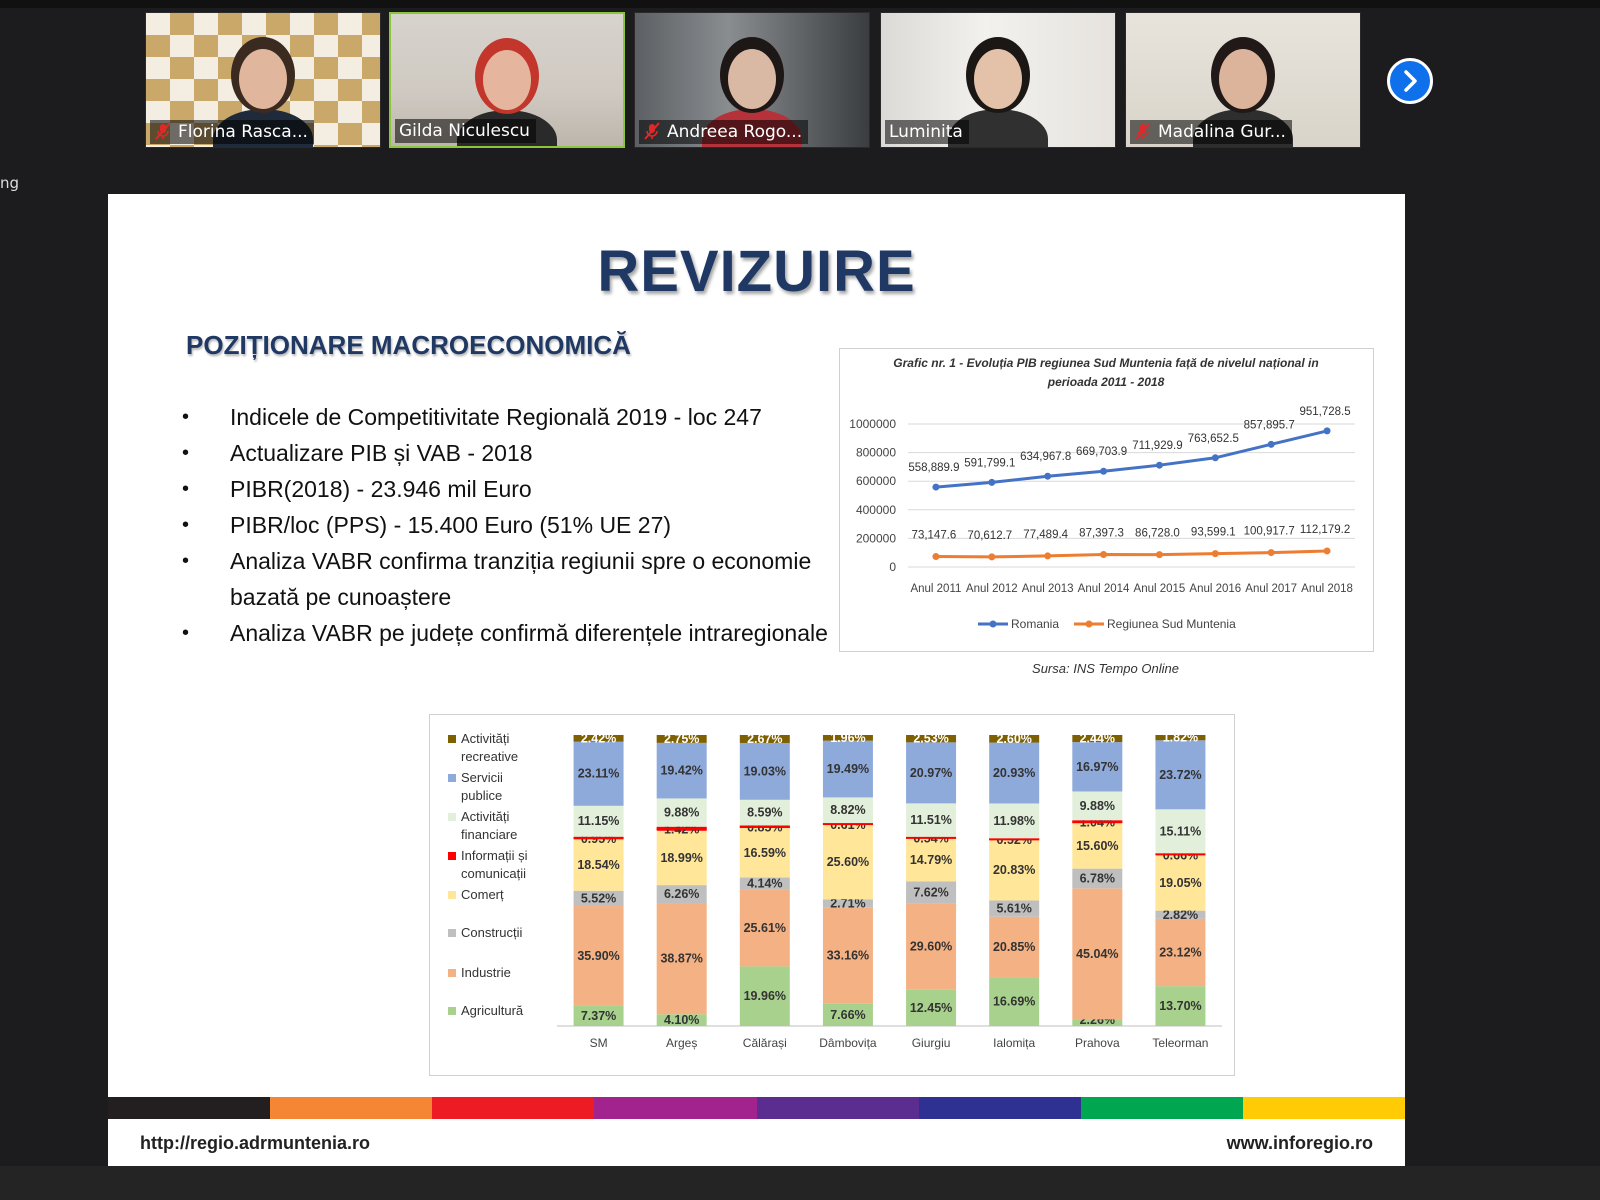 Image resolution: width=1600 pixels, height=1200 pixels. I want to click on chevron-right-icon, so click(1410, 81).